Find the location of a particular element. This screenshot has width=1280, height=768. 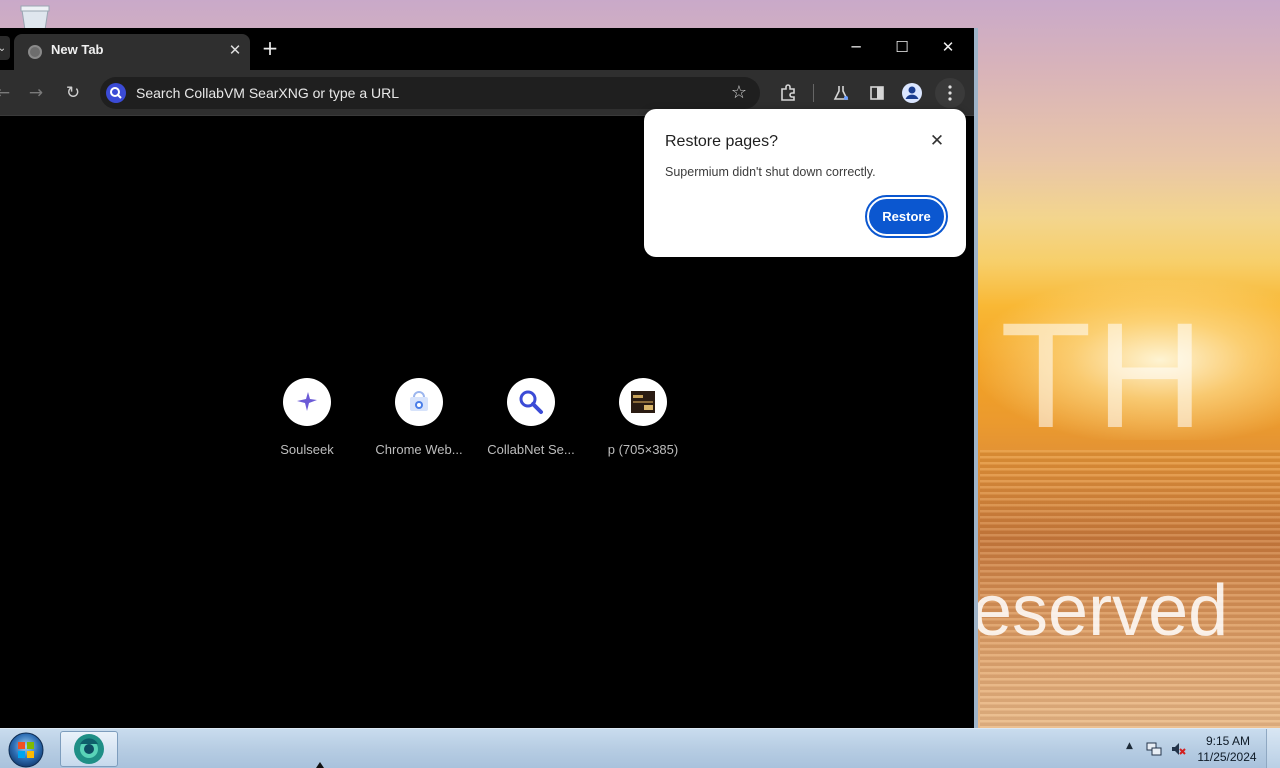

close-window-button: ✕ is located at coordinates (948, 47).